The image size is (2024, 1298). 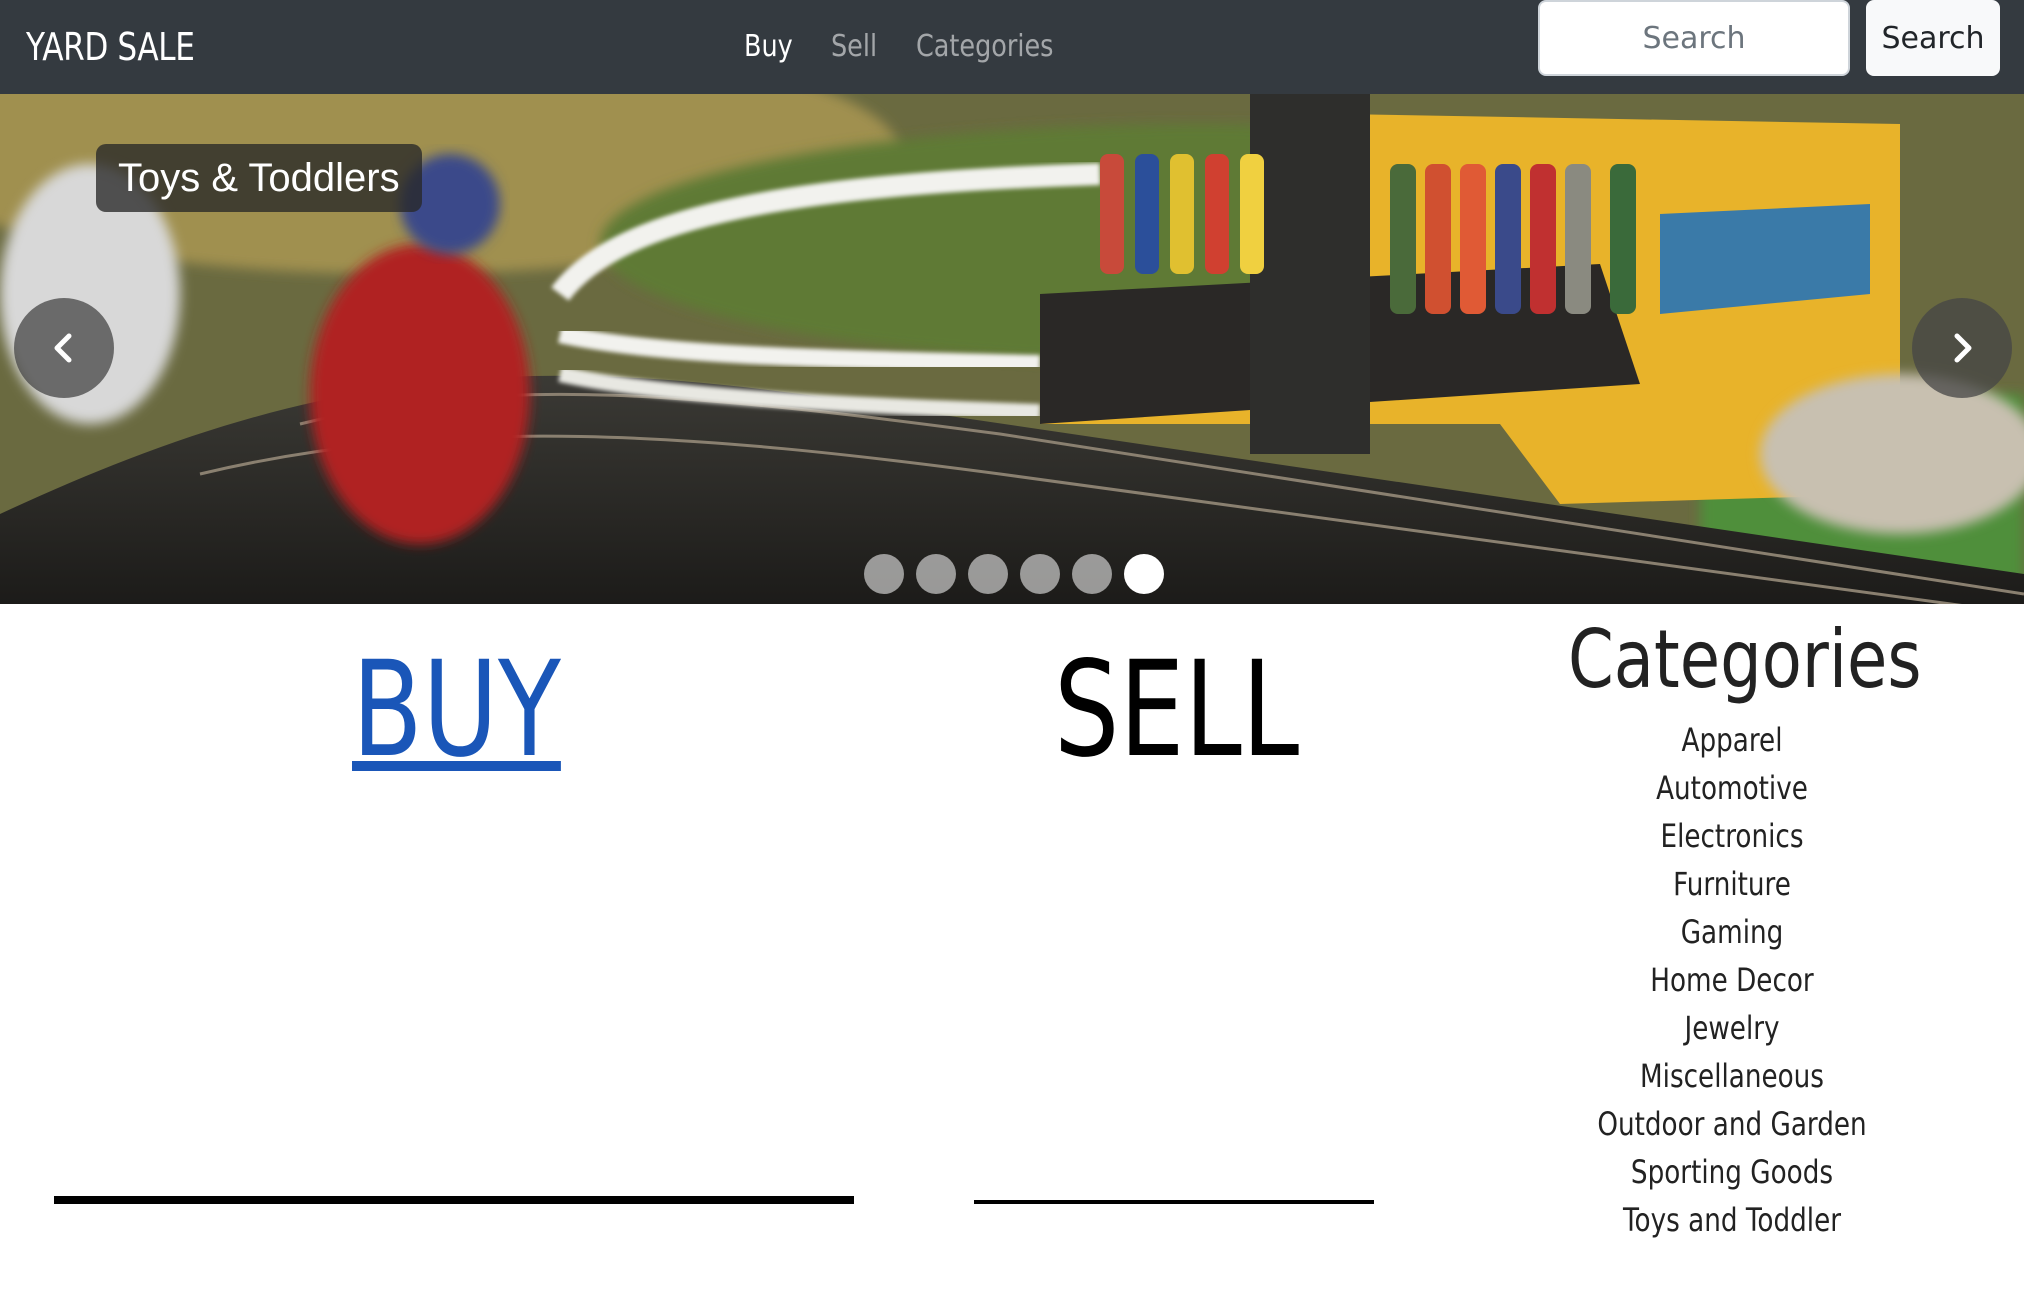 What do you see at coordinates (768, 47) in the screenshot?
I see `nav-link-buy: Buy` at bounding box center [768, 47].